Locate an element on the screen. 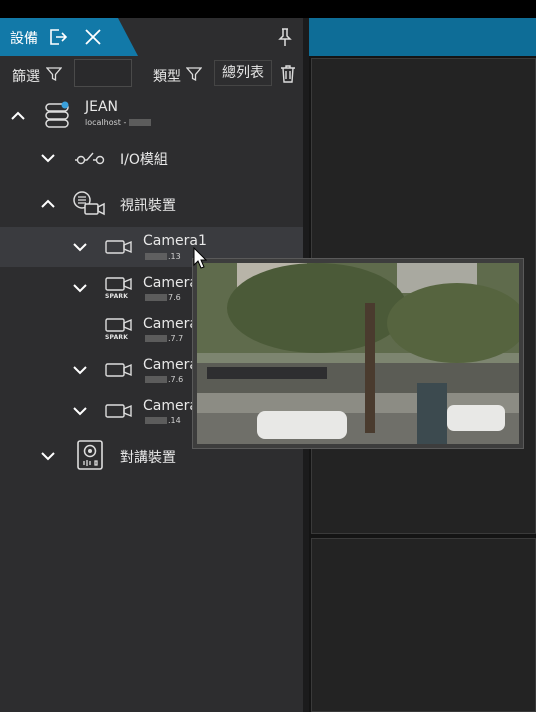 The height and width of the screenshot is (712, 536). viewer-header is located at coordinates (422, 37).